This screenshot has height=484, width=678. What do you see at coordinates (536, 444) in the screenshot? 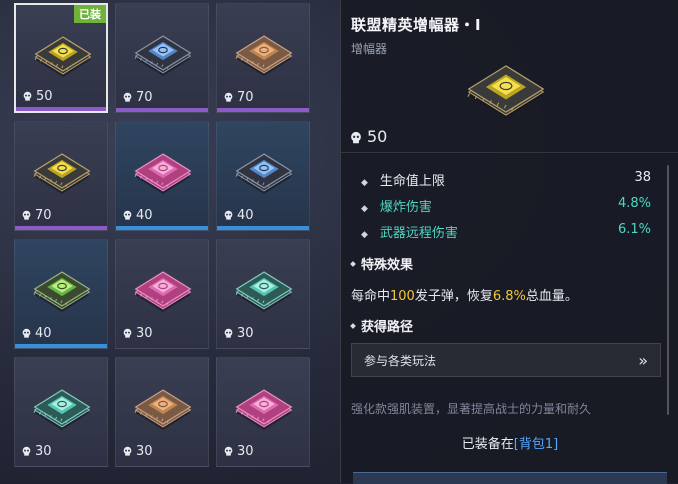
I see `equipped-location-link: [背包1]` at bounding box center [536, 444].